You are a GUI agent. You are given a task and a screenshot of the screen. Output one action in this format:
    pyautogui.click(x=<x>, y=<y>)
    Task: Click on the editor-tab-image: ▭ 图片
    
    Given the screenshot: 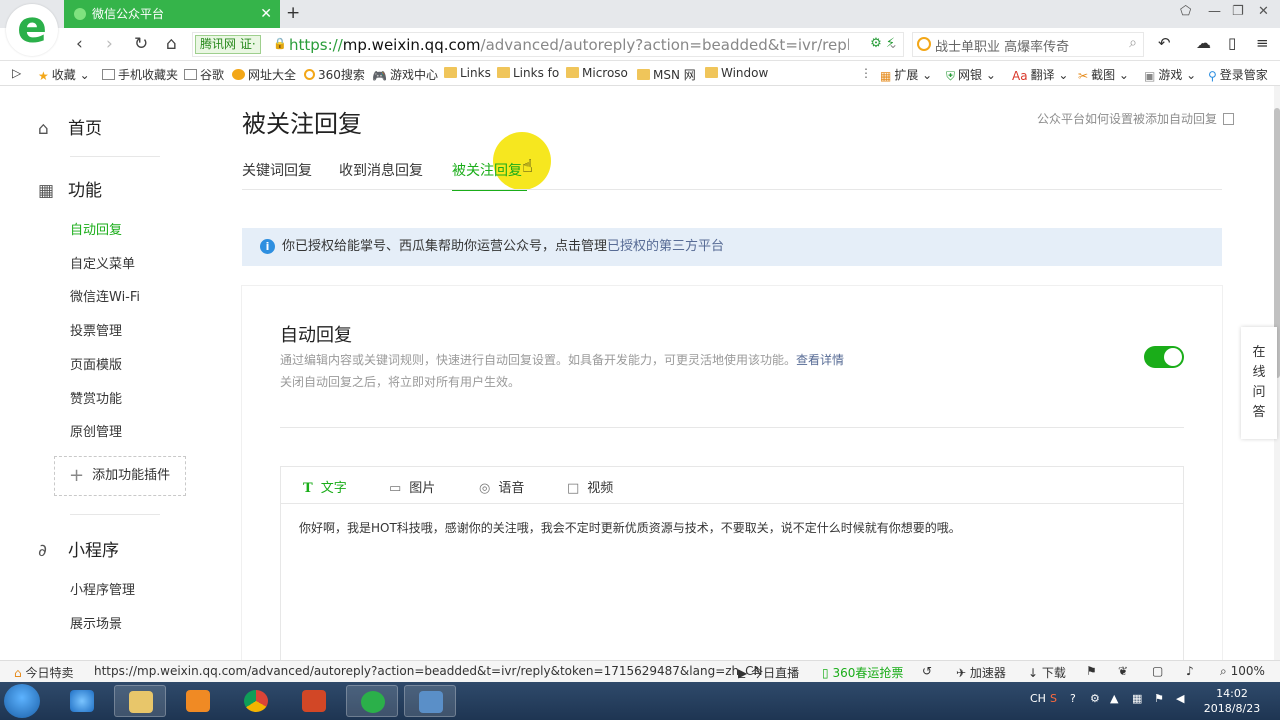 What is the action you would take?
    pyautogui.click(x=412, y=486)
    